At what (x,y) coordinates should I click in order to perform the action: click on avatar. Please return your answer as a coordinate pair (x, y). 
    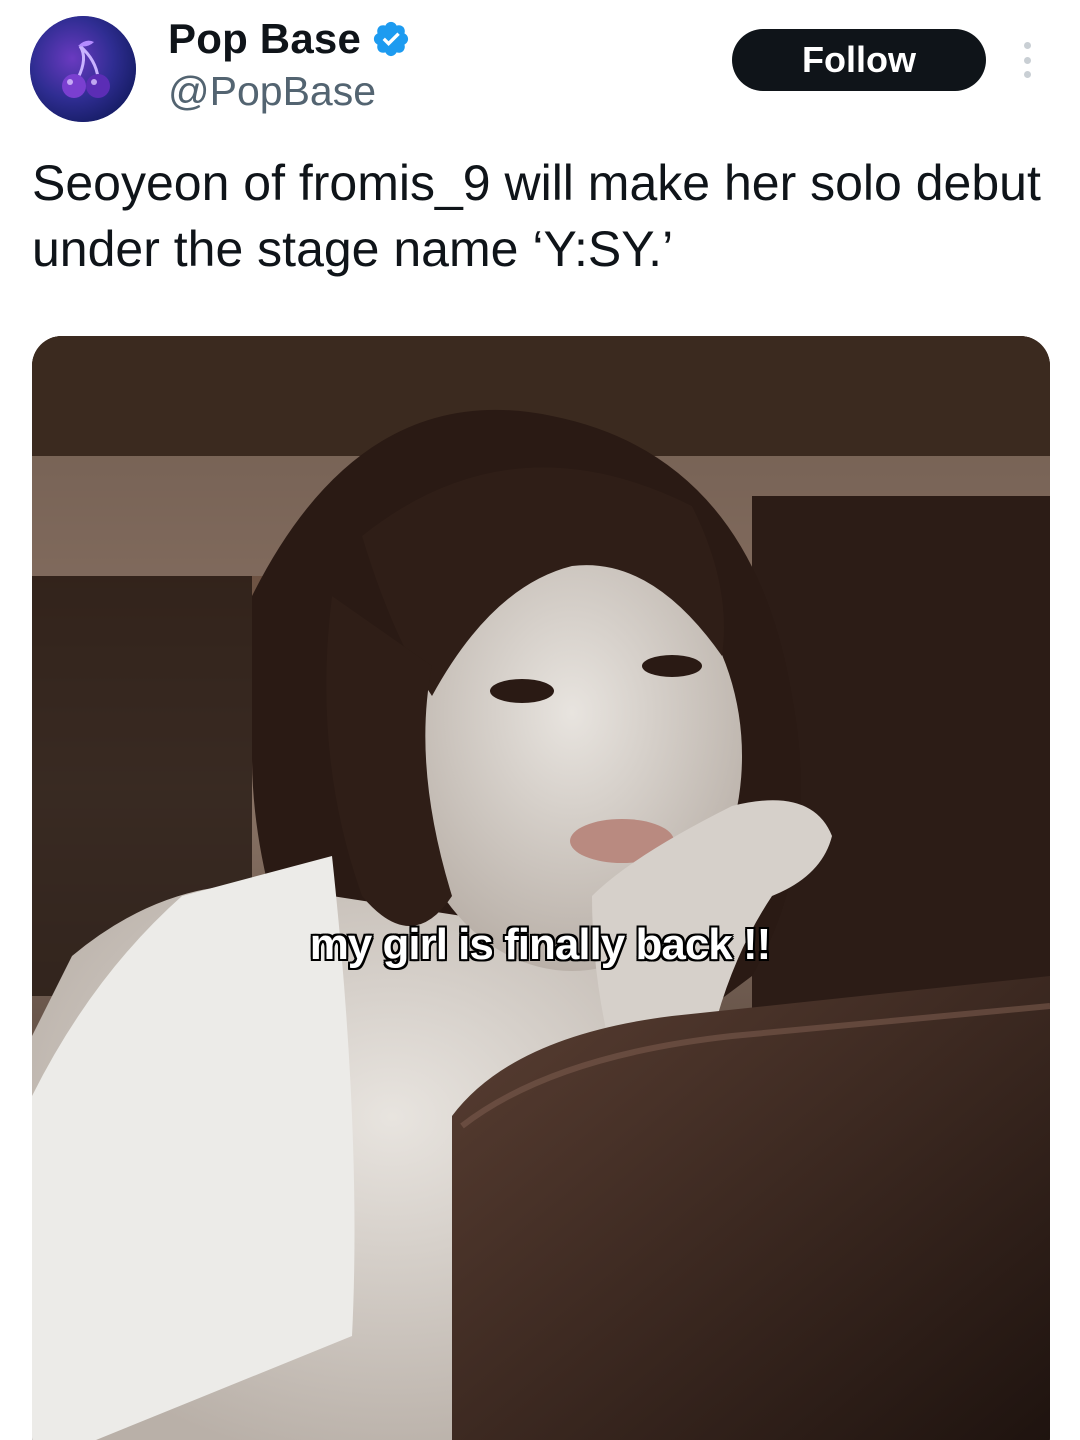
    Looking at the image, I should click on (83, 69).